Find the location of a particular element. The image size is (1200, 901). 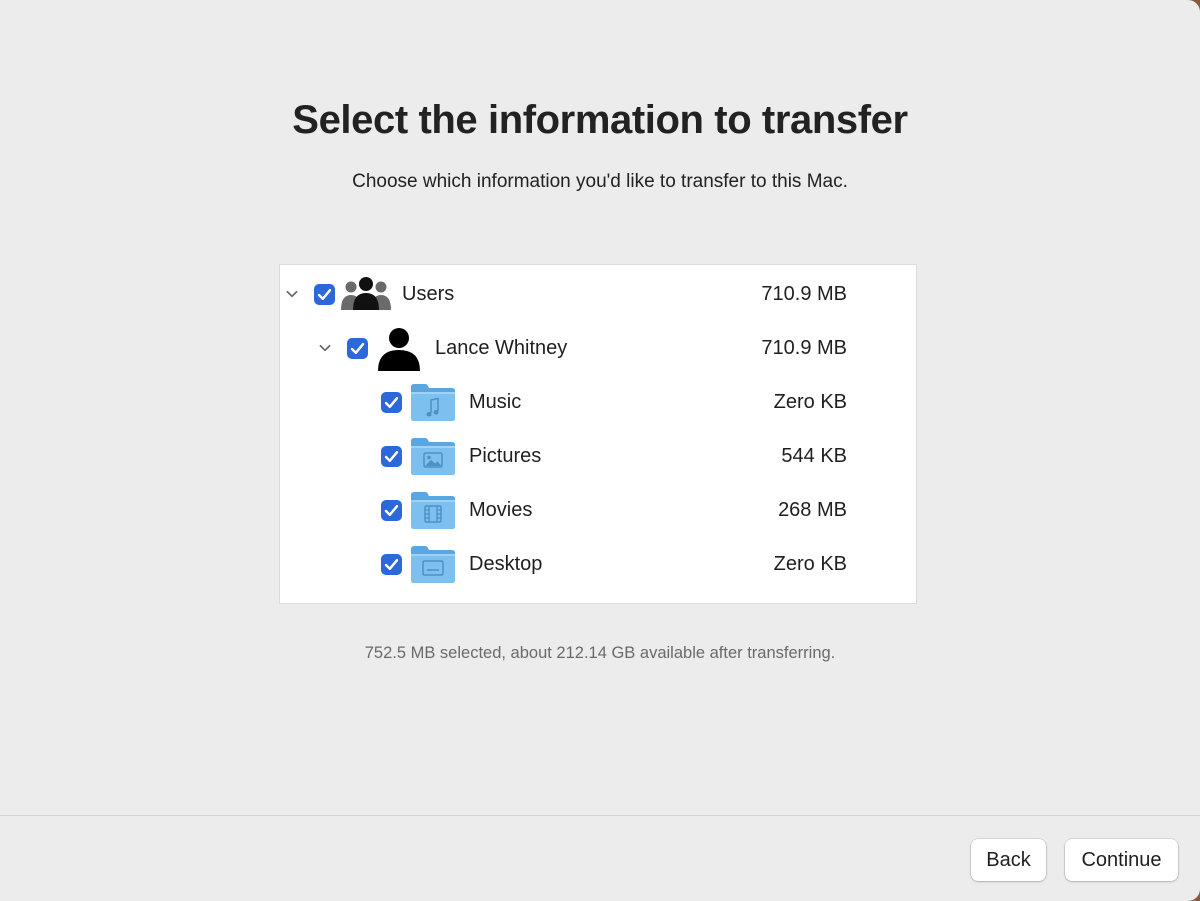

desktop-folder-icon is located at coordinates (433, 566).